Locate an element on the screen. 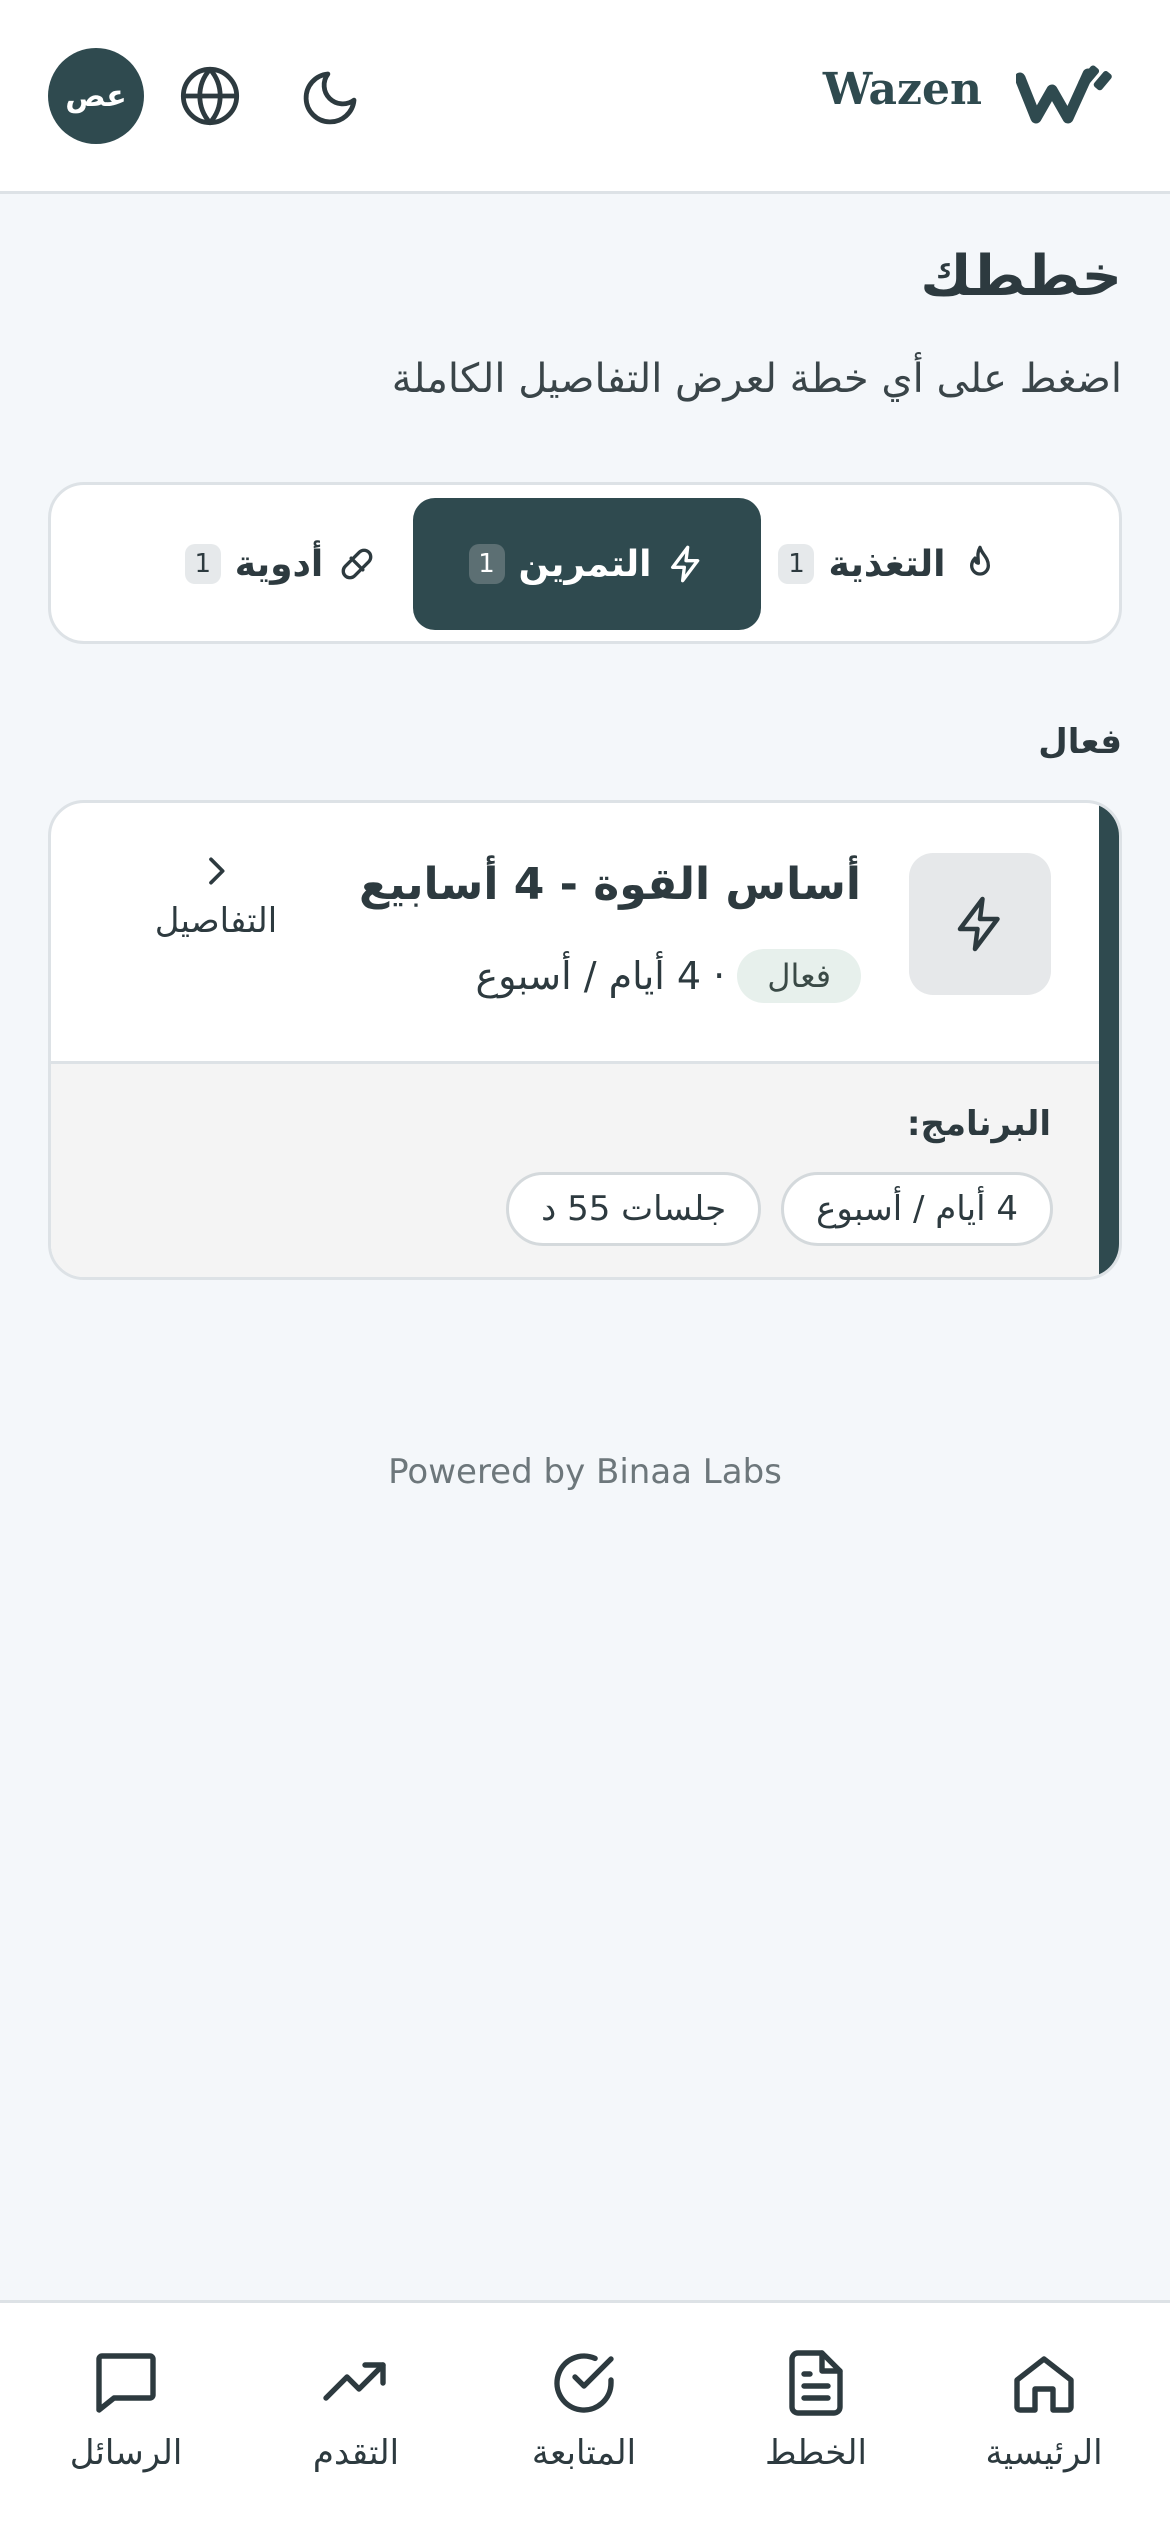 The height and width of the screenshot is (2532, 1170). tab-medications-count: 1 is located at coordinates (202, 564).